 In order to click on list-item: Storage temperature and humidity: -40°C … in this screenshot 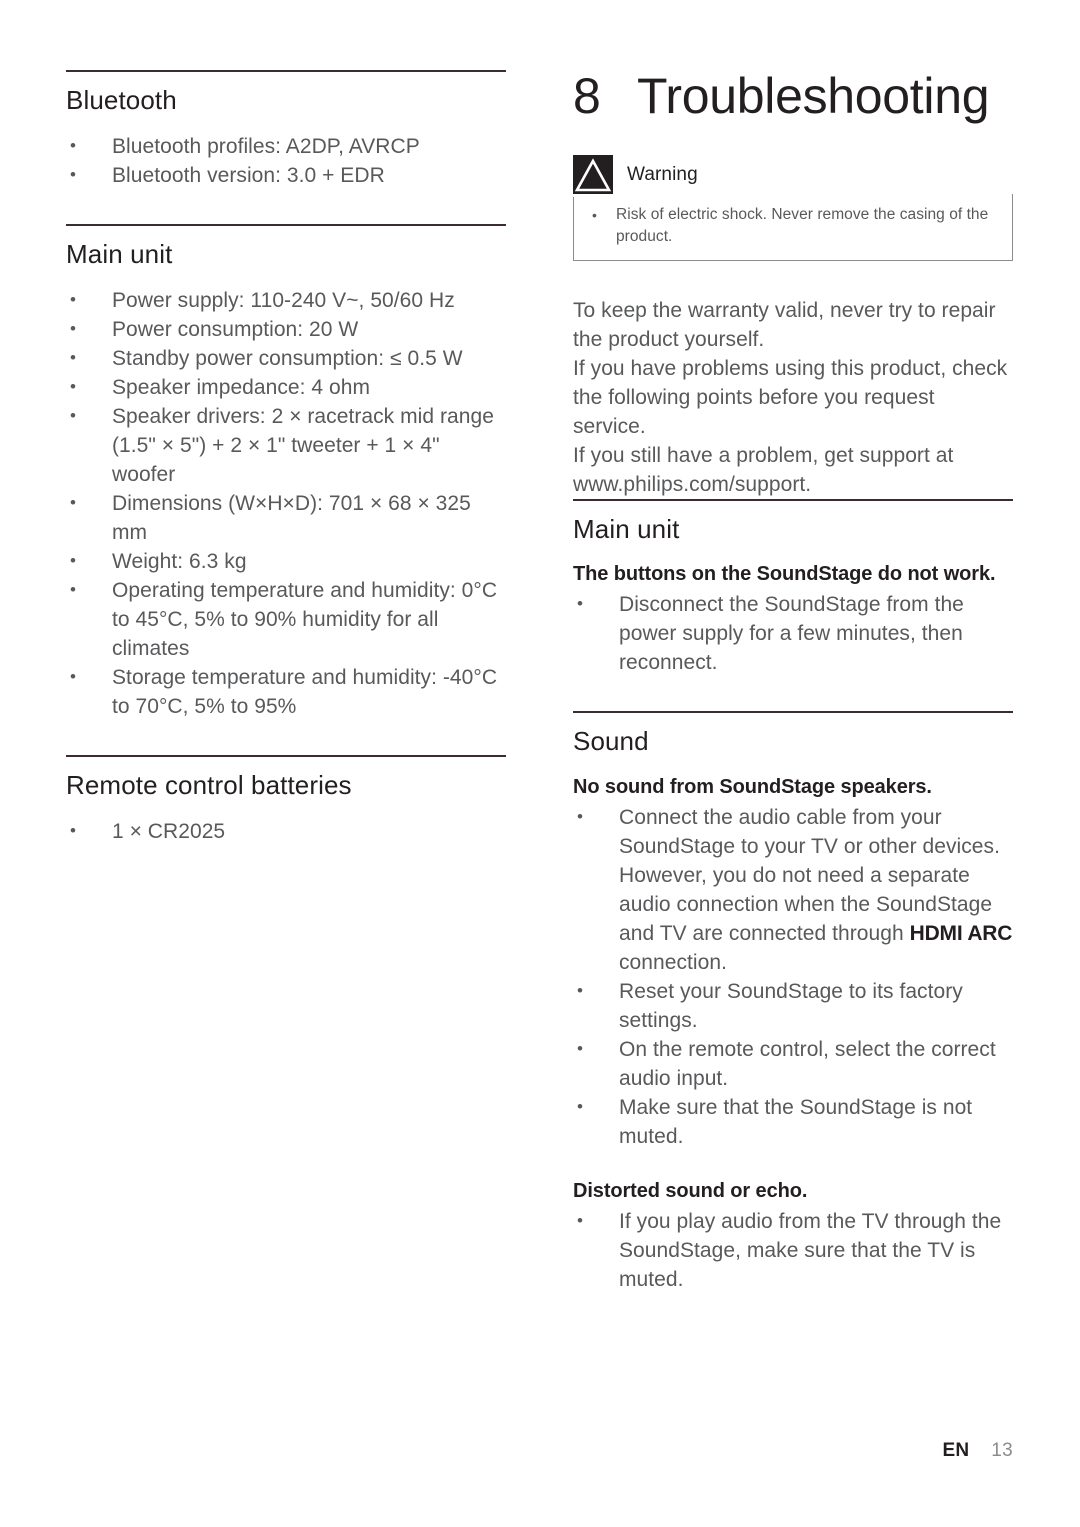, I will do `click(286, 691)`.